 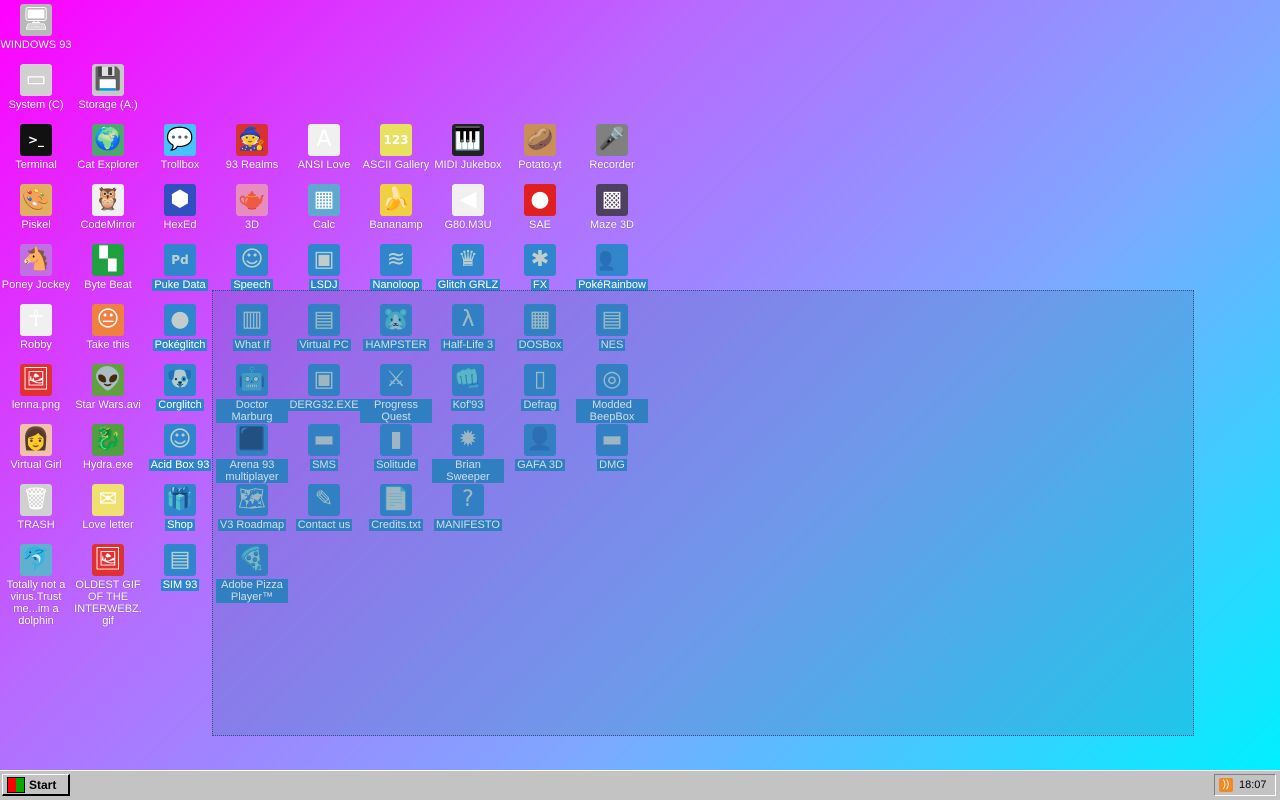 I want to click on desktop-icon-oldest-gif-of-the-interwebz-gif: 🖼 OLDEST GIF OF THE INTERWEBZ.gif, so click(x=108, y=584).